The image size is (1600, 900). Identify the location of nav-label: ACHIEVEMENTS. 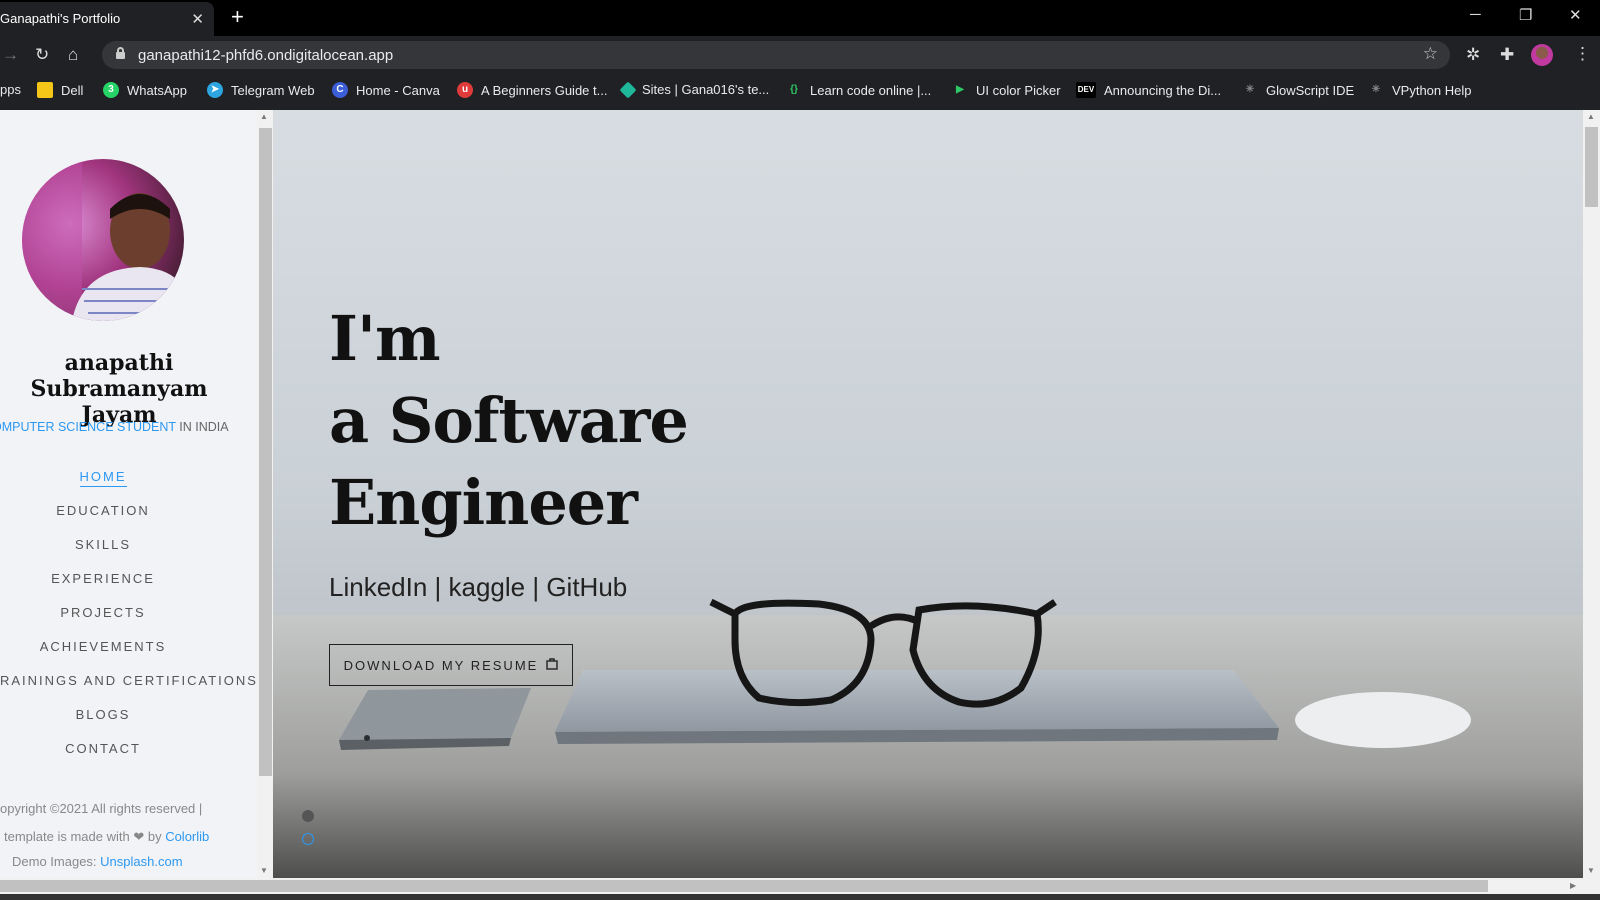
(103, 646).